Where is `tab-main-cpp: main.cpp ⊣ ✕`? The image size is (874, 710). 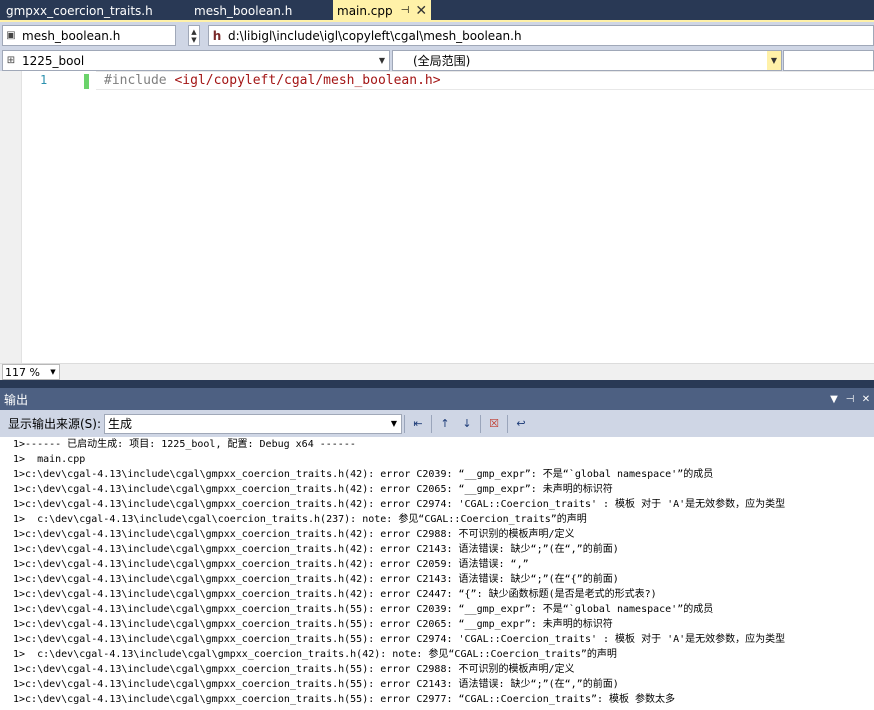
tab-main-cpp: main.cpp ⊣ ✕ is located at coordinates (382, 11).